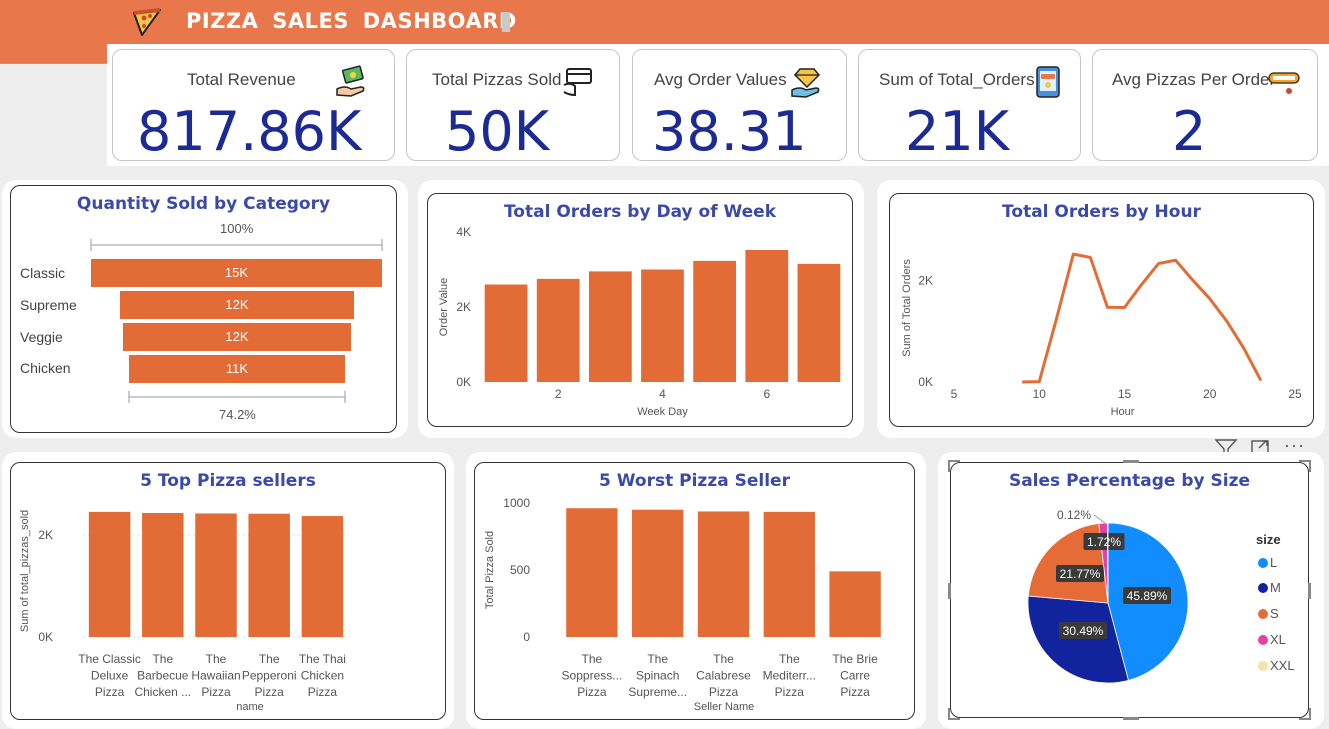  Describe the element at coordinates (1268, 539) in the screenshot. I see `legend-title: size` at that location.